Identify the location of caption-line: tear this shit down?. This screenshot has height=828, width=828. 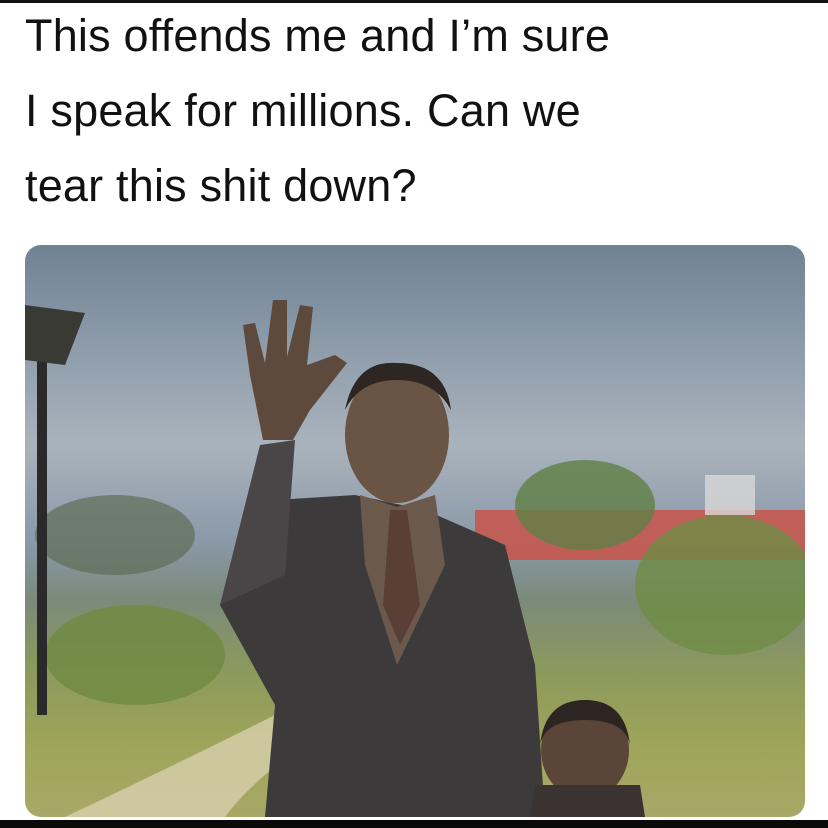
(221, 185).